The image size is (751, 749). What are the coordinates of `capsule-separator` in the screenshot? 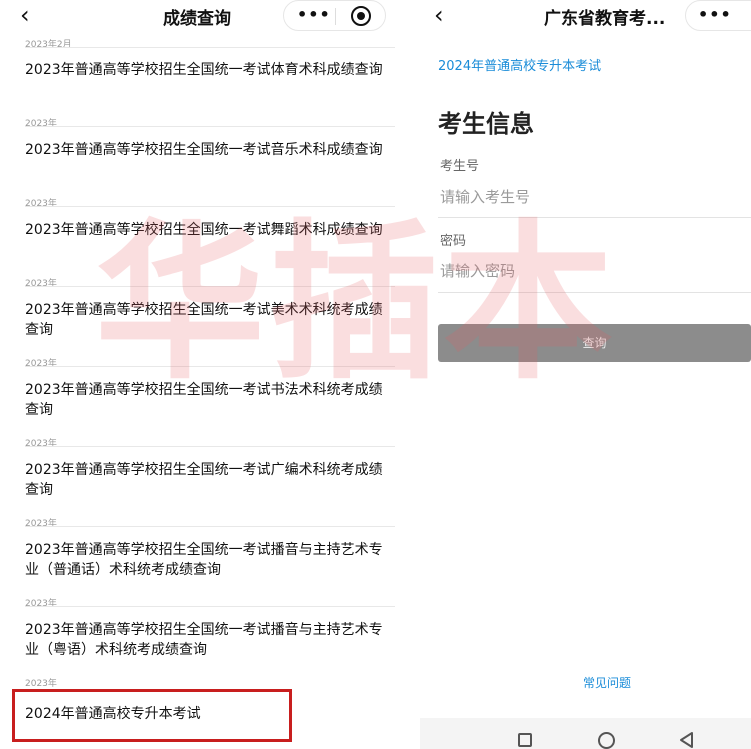 It's located at (335, 16).